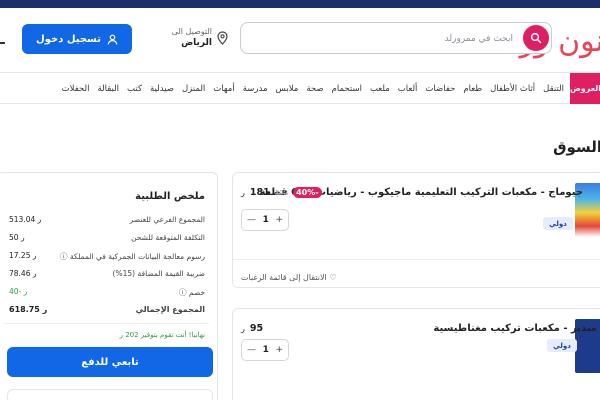 Image resolution: width=600 pixels, height=400 pixels. What do you see at coordinates (196, 43) in the screenshot?
I see `delivery-city: الرياض` at bounding box center [196, 43].